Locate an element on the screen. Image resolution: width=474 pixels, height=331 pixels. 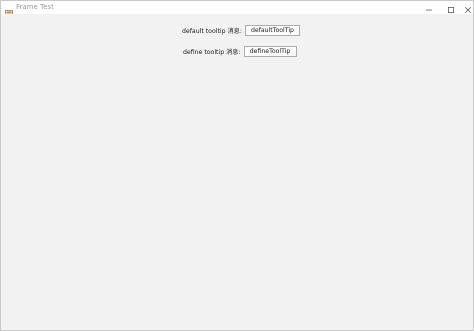
title-bar: Frame Test is located at coordinates (237, 9).